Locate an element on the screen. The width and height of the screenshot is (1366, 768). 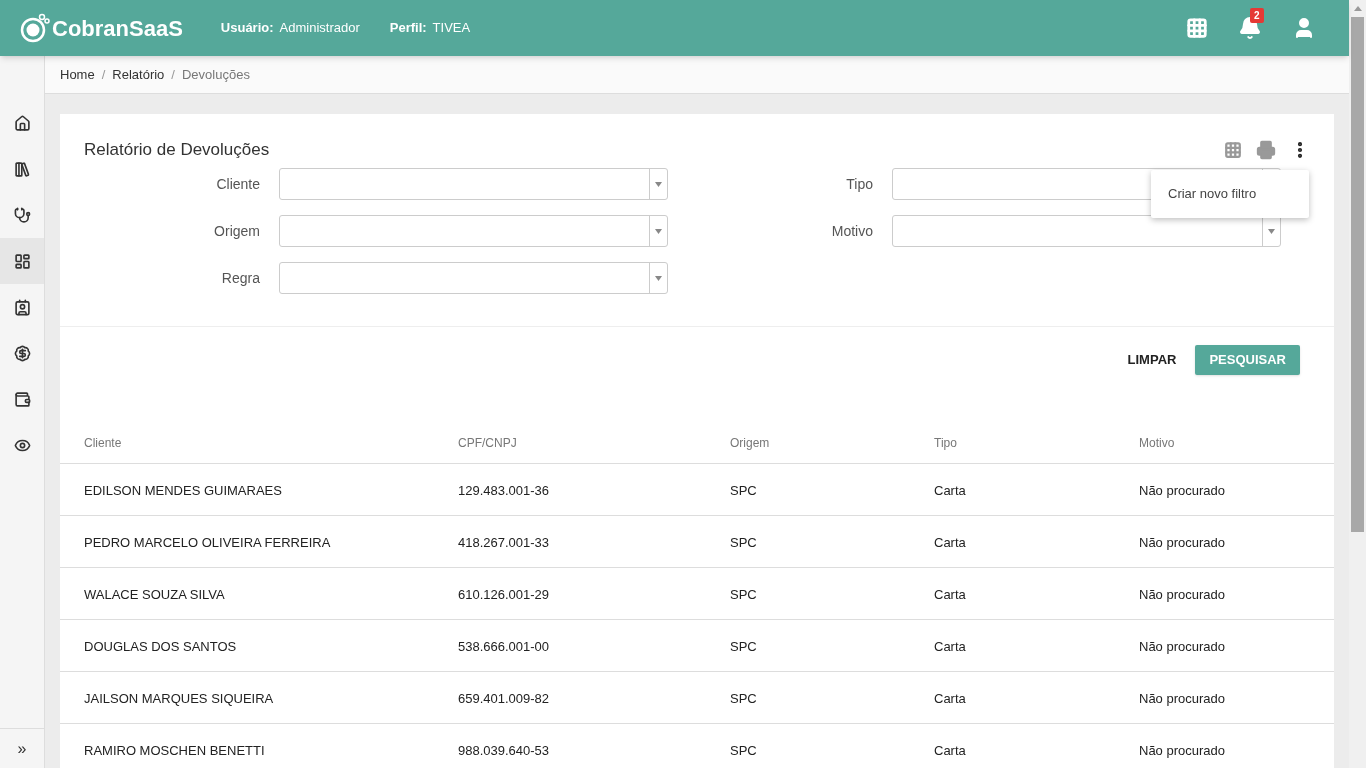
sidebar-item is located at coordinates (22, 261).